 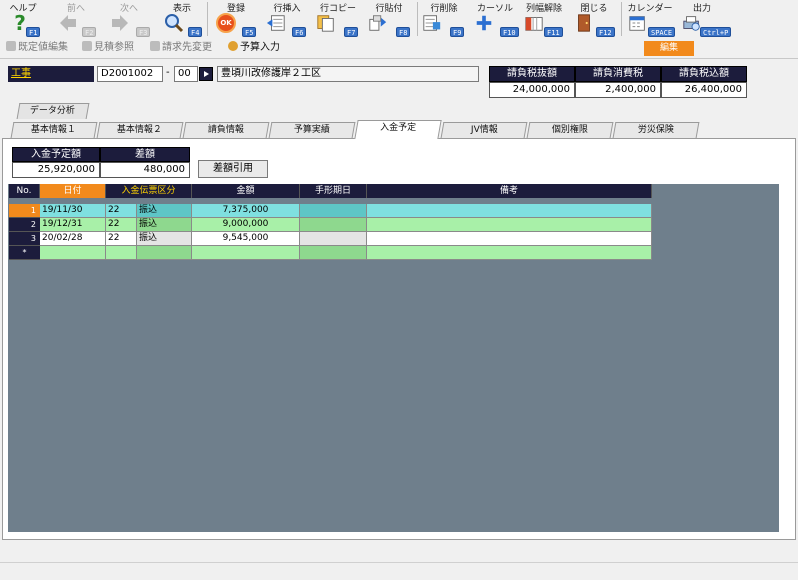 I want to click on estimate-ref-button: 見積参照, so click(x=108, y=47).